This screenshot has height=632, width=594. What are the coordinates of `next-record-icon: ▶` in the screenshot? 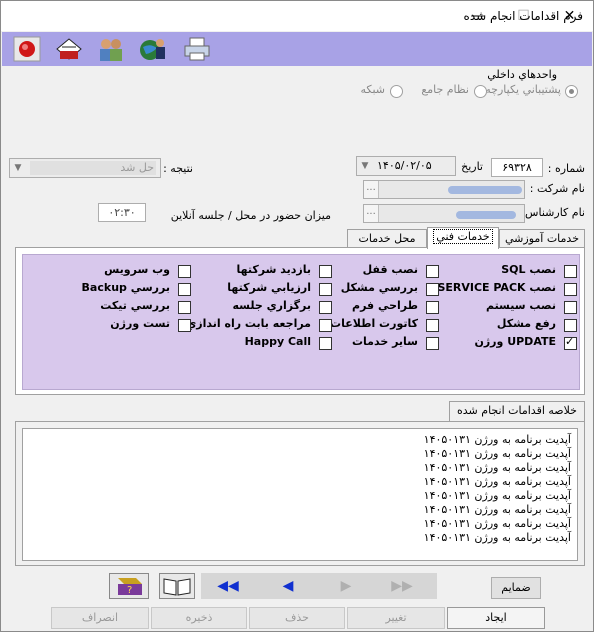 It's located at (346, 586).